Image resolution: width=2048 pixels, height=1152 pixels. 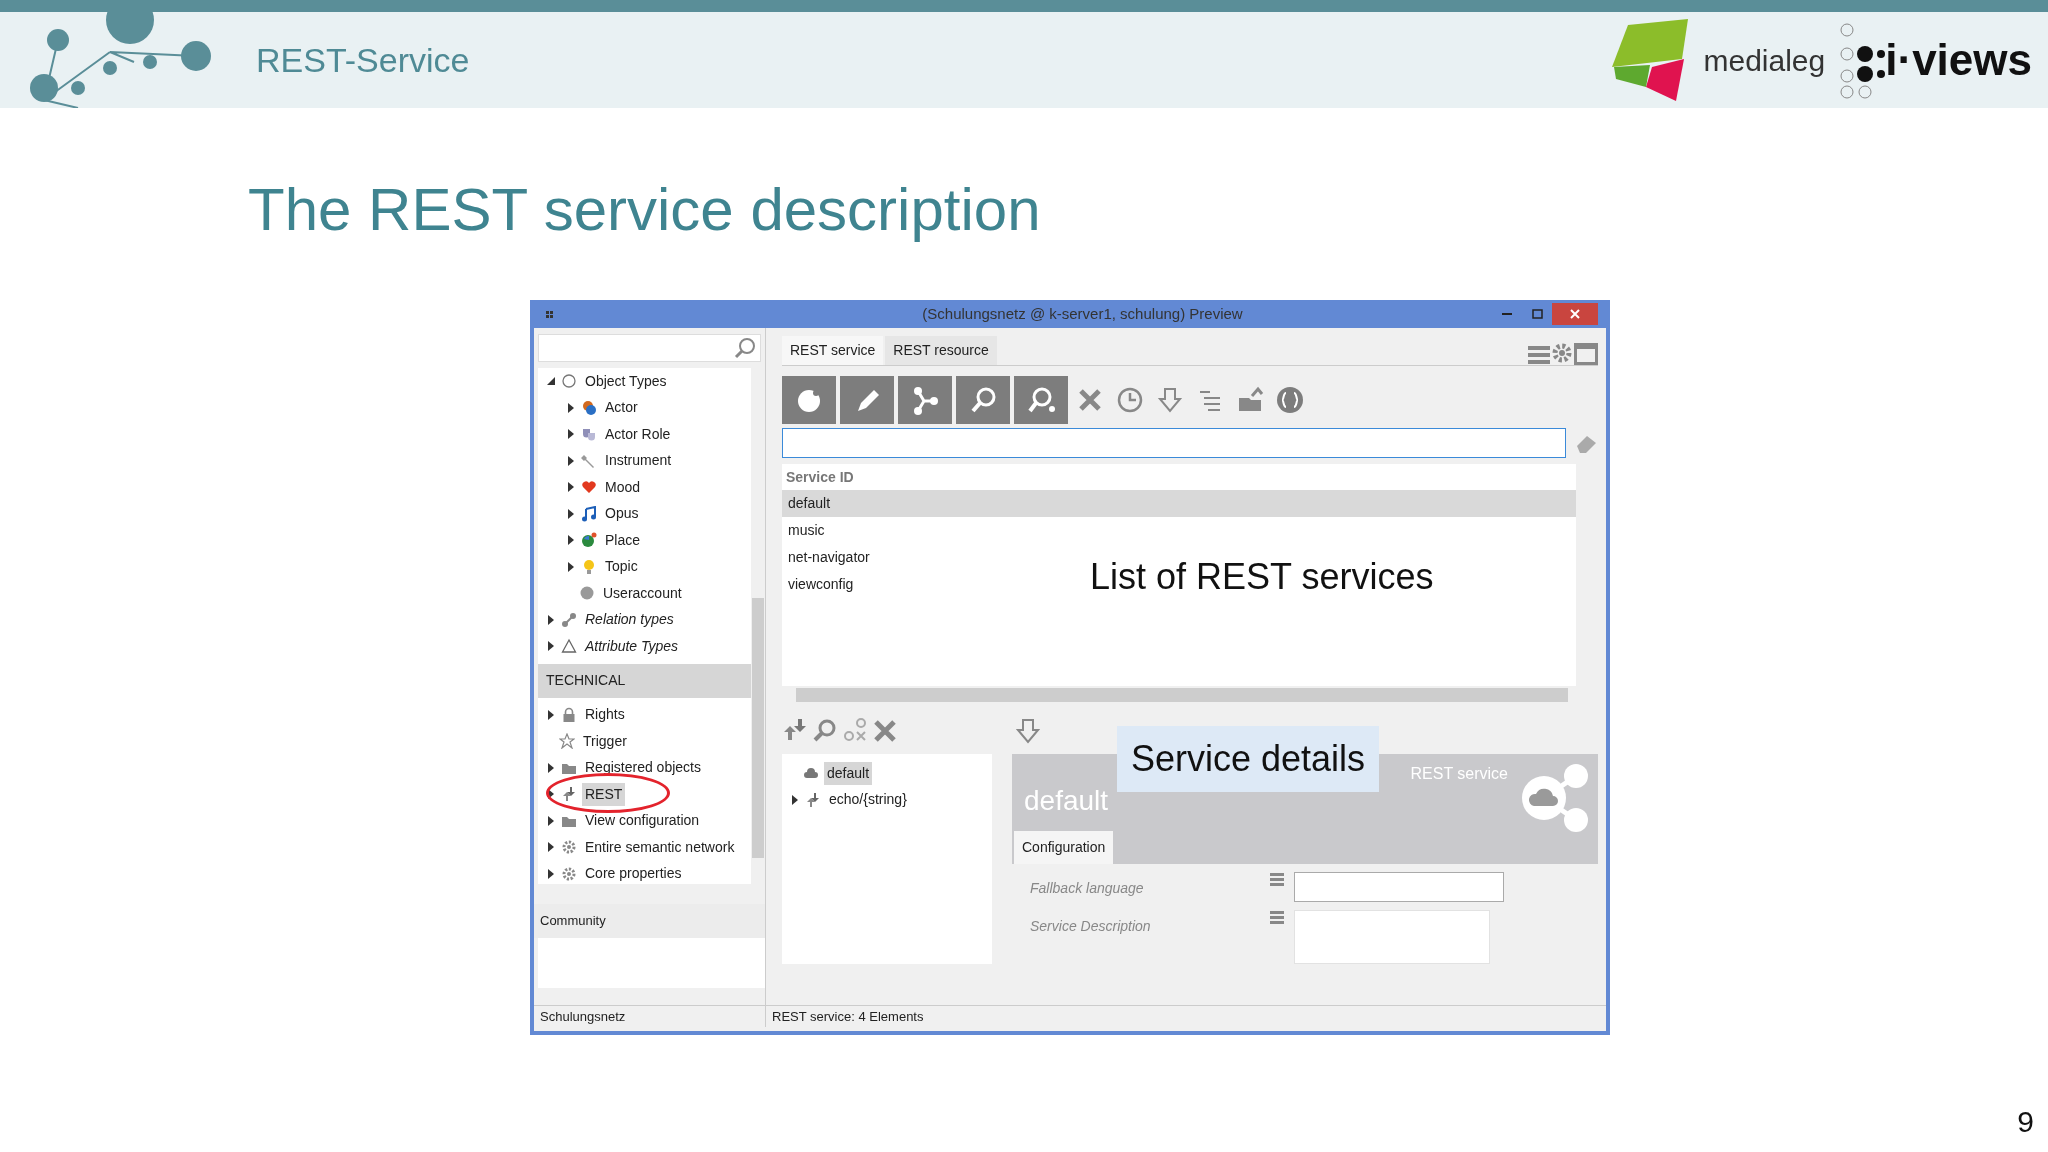 I want to click on arrows-icon, so click(x=813, y=799).